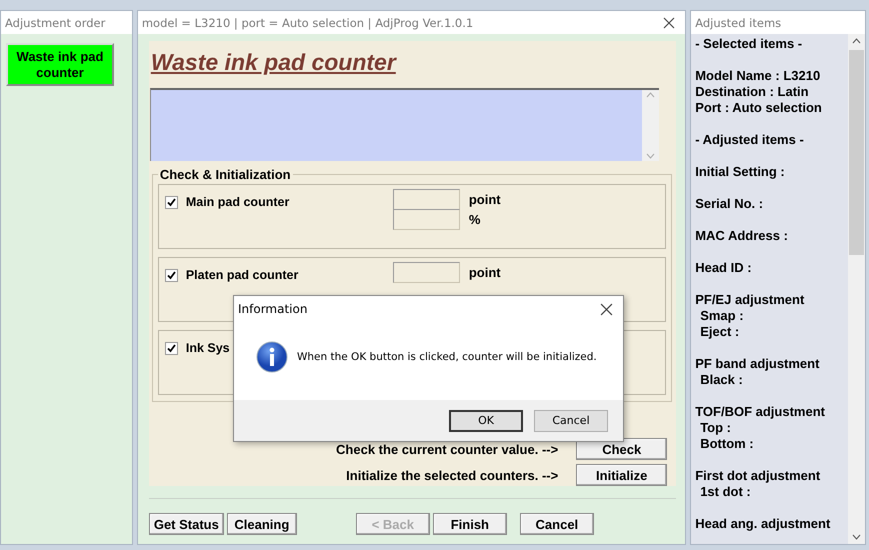 The width and height of the screenshot is (869, 550). What do you see at coordinates (759, 108) in the screenshot?
I see `item-text: Port : Auto selection` at bounding box center [759, 108].